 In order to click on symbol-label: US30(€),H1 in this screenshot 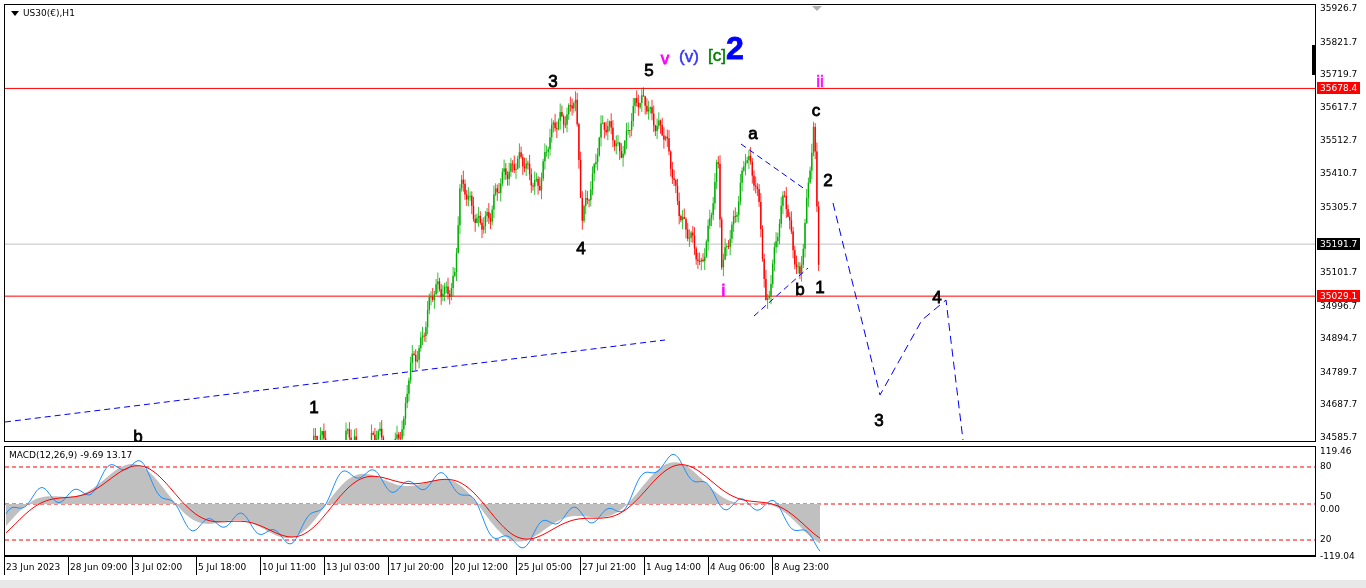, I will do `click(49, 13)`.